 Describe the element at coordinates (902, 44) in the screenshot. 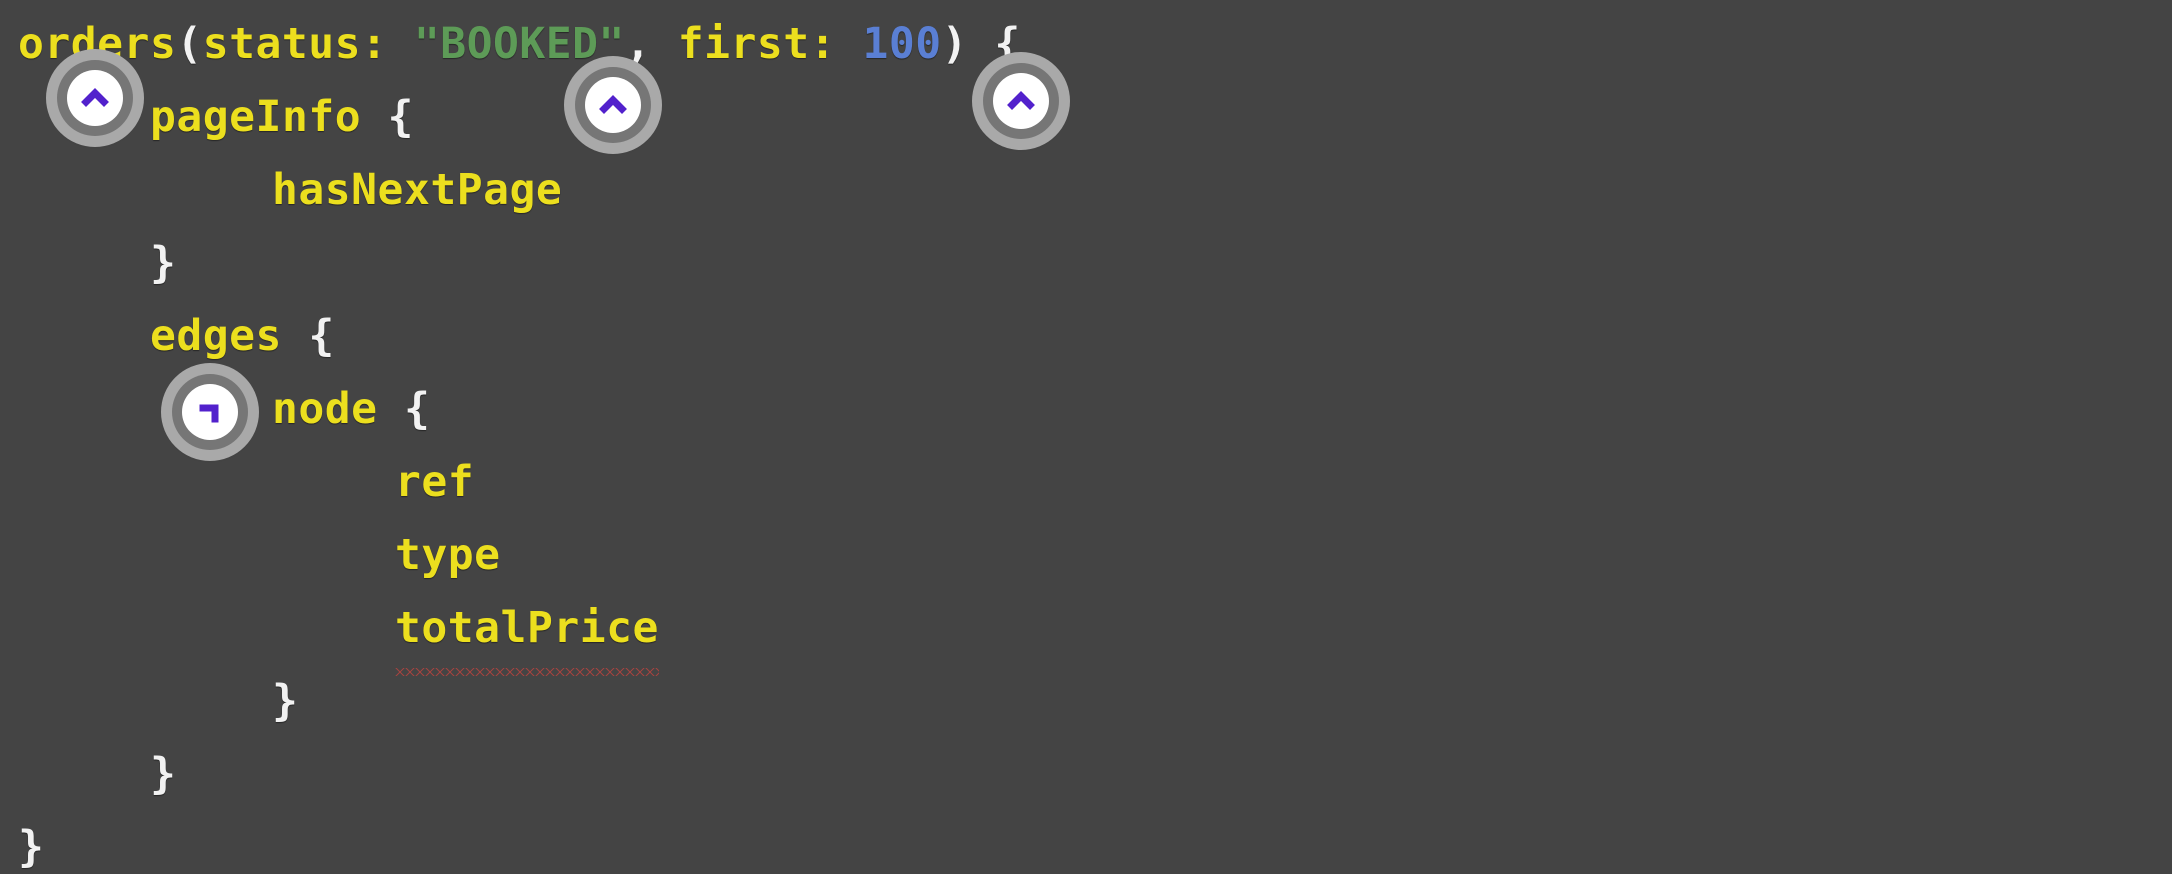

I see `code-token-number: 100` at that location.